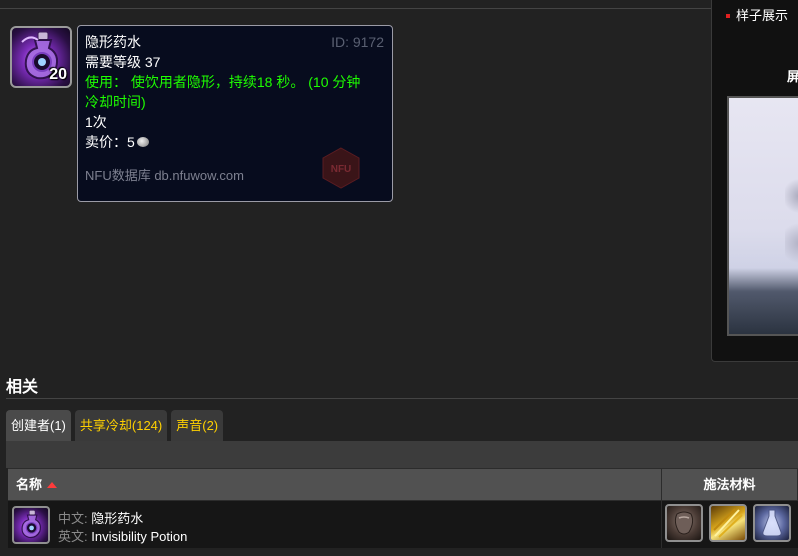  I want to click on item-id: ID: 9172, so click(357, 42).